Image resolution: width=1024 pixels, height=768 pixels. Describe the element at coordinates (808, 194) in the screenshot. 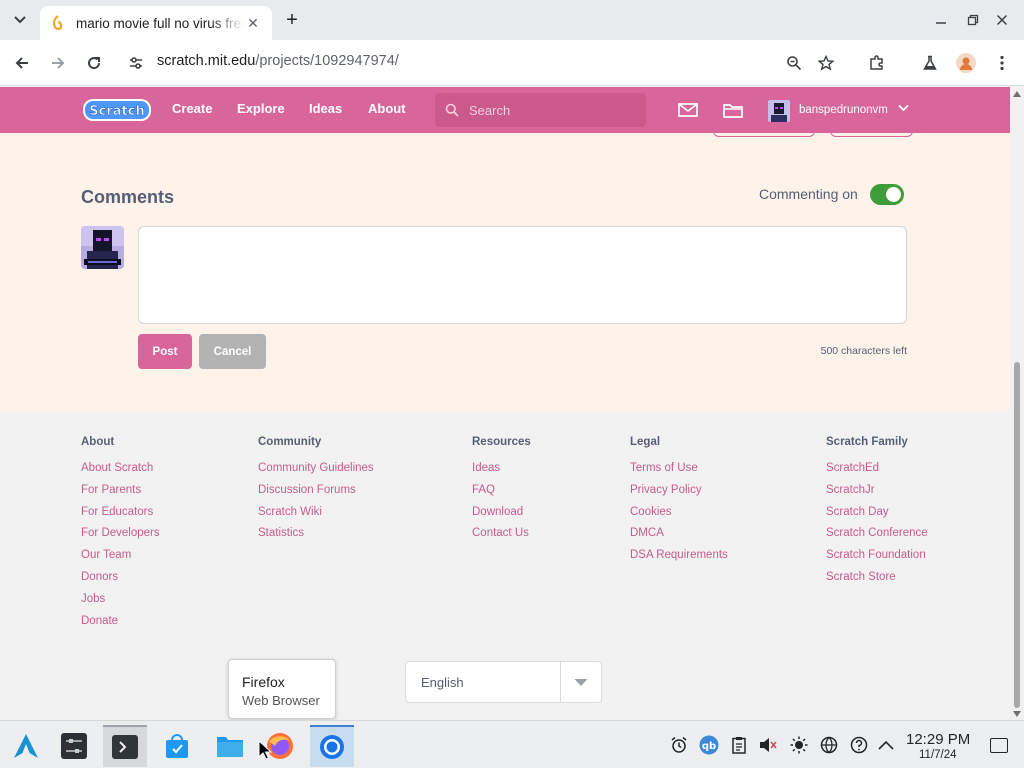

I see `commenting-toggle-label: Commenting on` at that location.